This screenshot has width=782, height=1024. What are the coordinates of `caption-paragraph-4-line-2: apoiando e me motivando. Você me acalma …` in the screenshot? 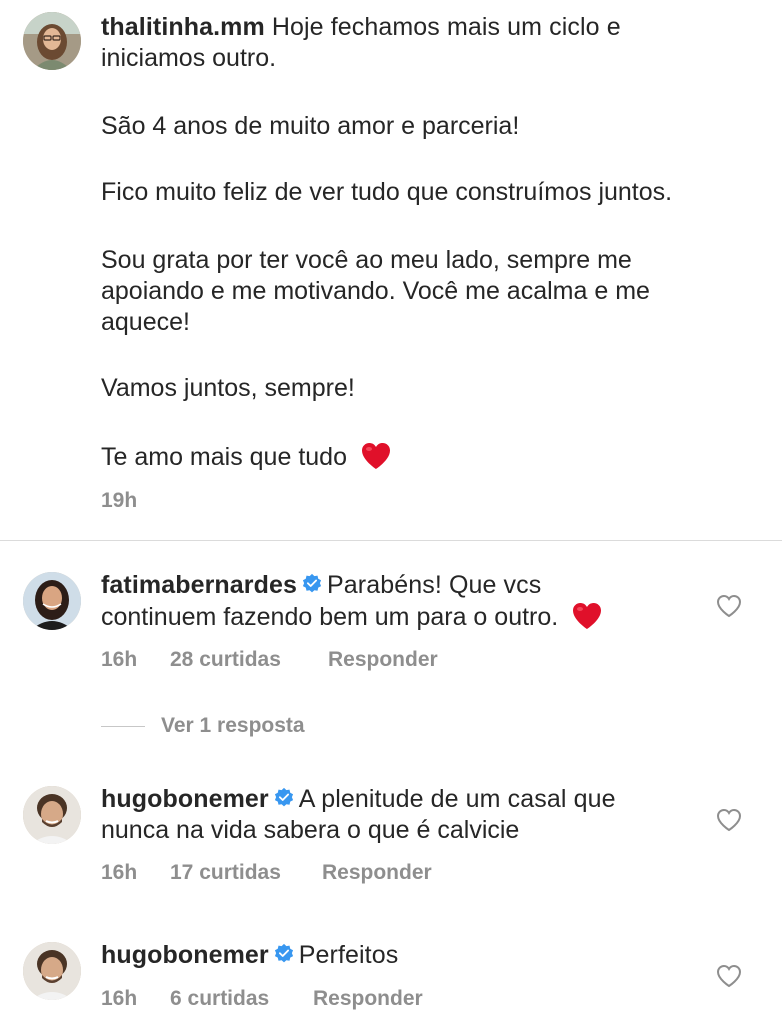 It's located at (375, 291).